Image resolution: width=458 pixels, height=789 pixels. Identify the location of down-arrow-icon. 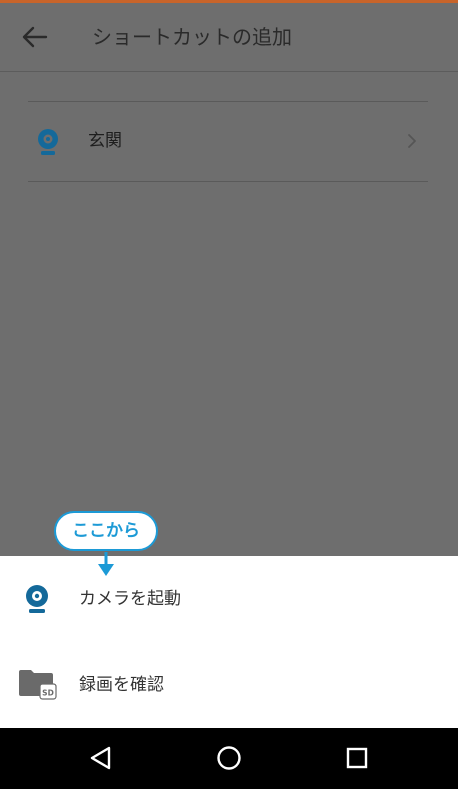
(106, 564).